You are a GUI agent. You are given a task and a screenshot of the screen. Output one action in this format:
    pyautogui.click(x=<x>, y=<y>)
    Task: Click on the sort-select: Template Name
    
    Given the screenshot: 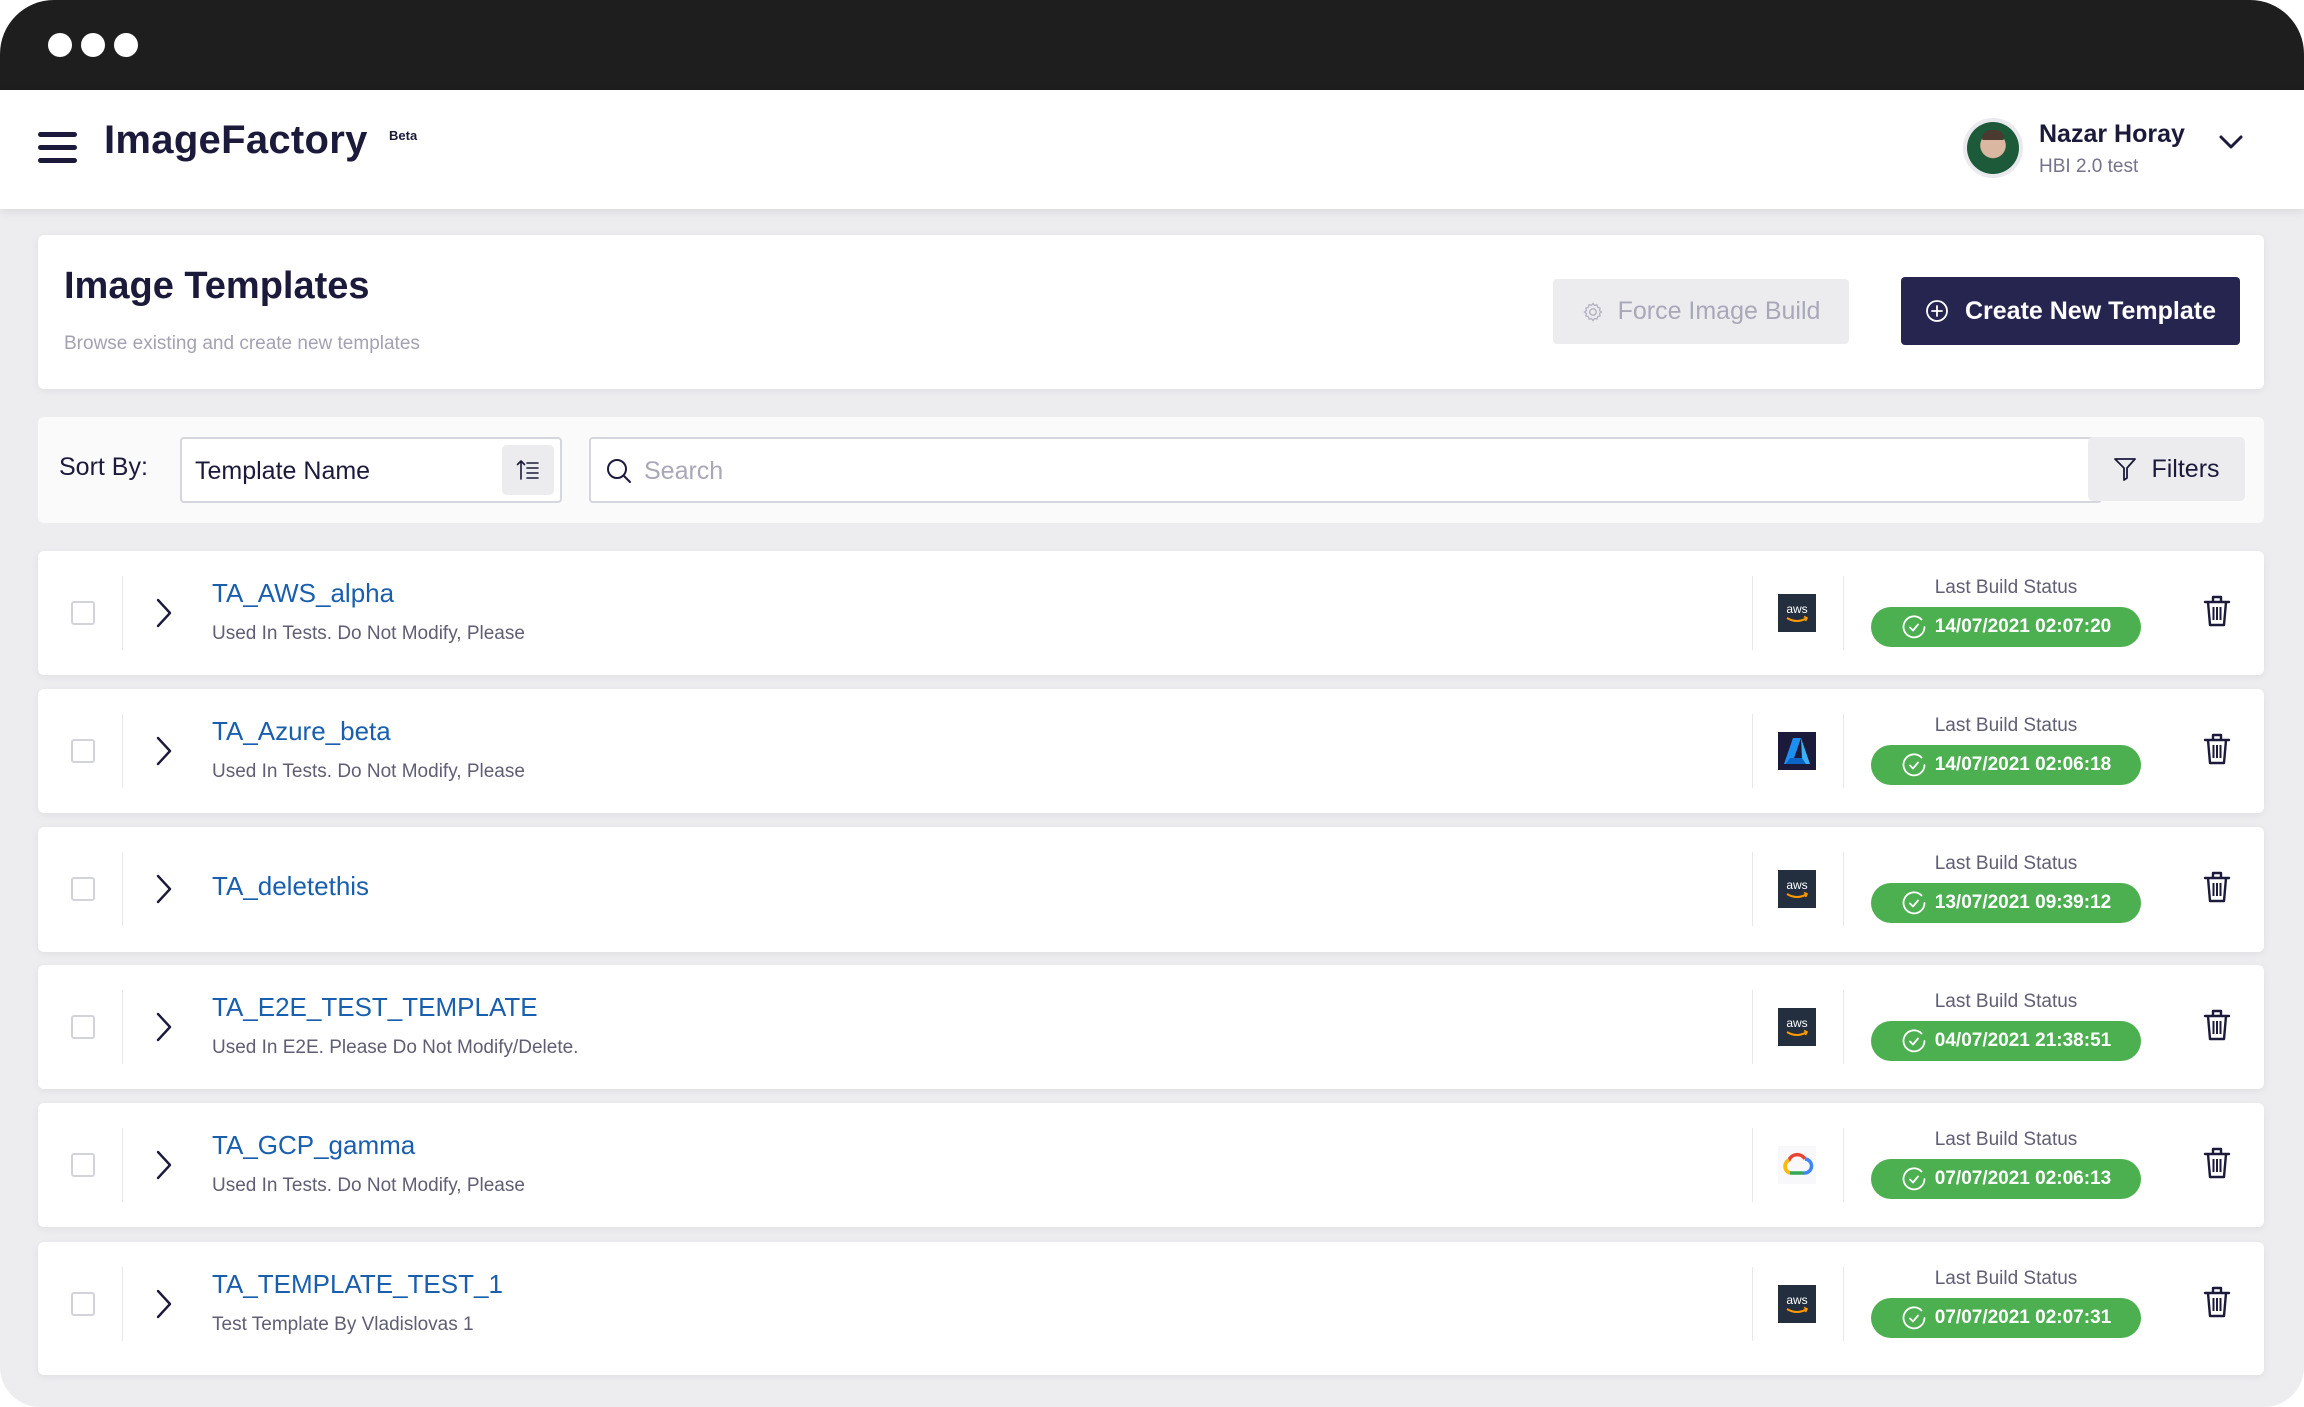 What is the action you would take?
    pyautogui.click(x=371, y=470)
    